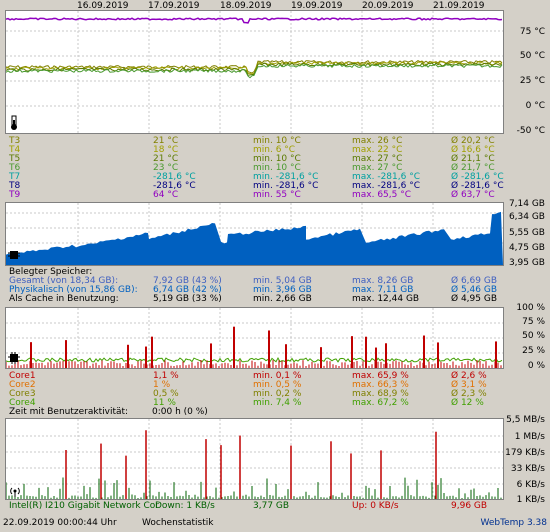  I want to click on cpu-series-core4, so click(254, 359).